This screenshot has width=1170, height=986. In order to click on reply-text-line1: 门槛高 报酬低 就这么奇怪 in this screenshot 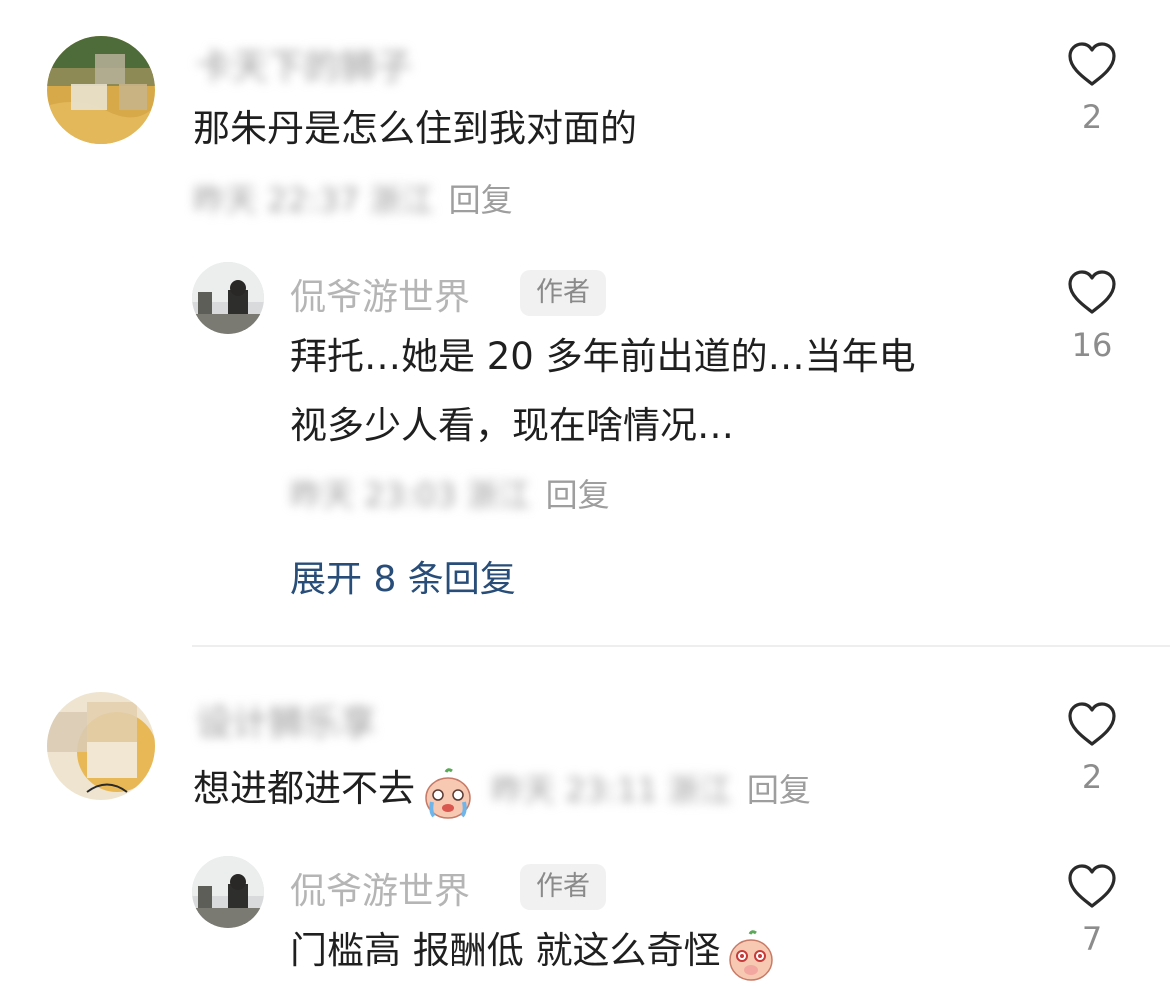, I will do `click(505, 950)`.